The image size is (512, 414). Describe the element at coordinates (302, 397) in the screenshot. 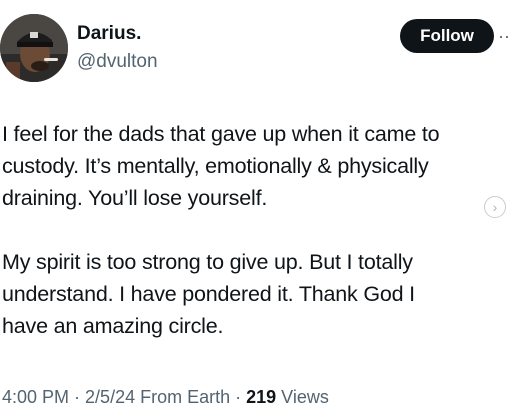

I see `views-label: Views` at that location.